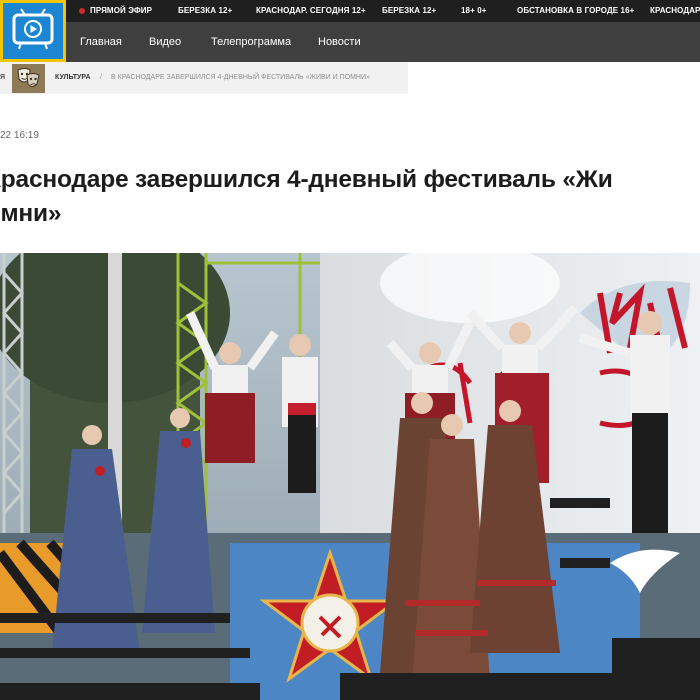  What do you see at coordinates (82, 11) in the screenshot?
I see `live-dot-icon` at bounding box center [82, 11].